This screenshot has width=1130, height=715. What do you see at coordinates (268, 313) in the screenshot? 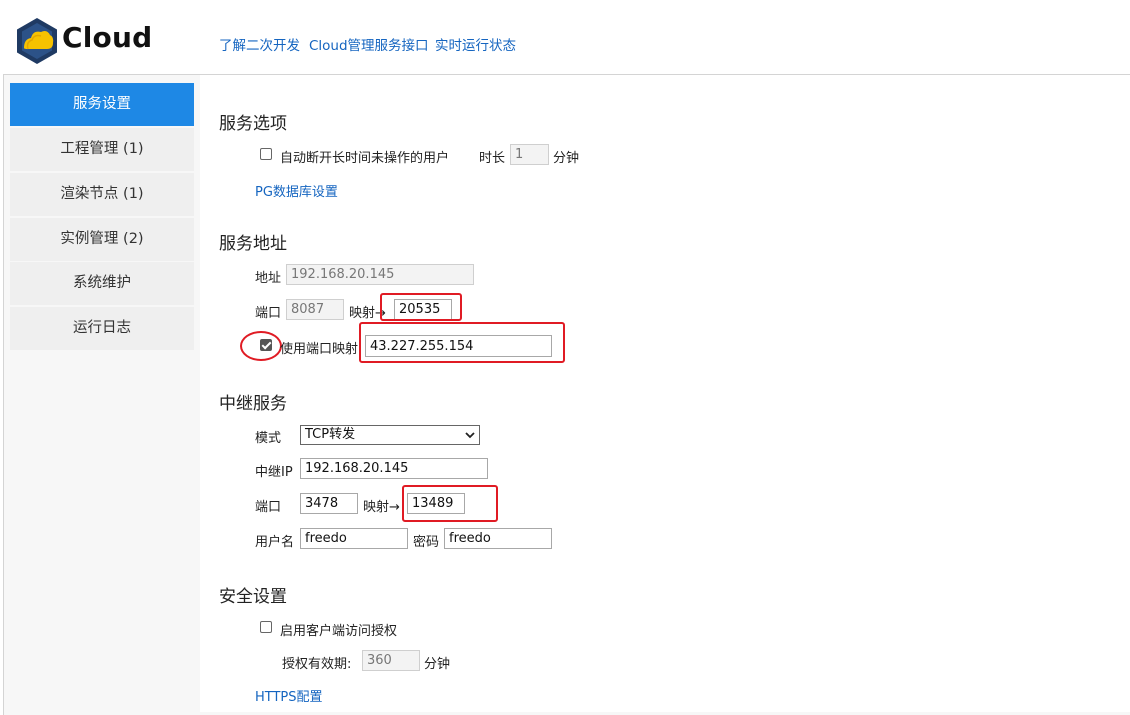
I see `port-label: 端口` at bounding box center [268, 313].